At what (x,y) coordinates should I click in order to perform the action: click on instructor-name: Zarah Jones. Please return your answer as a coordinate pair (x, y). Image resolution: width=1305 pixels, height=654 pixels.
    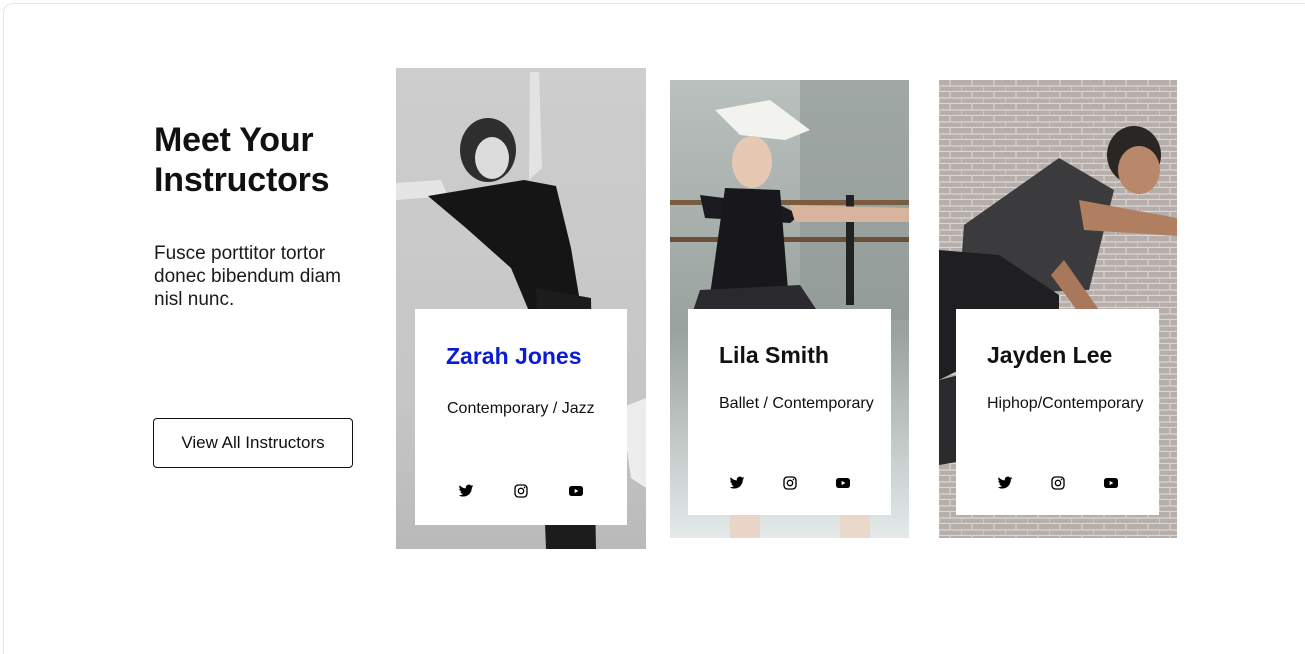
    Looking at the image, I should click on (514, 356).